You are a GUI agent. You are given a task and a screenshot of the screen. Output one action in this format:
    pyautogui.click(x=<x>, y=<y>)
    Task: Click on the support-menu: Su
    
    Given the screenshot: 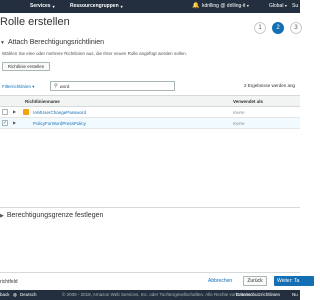 What is the action you would take?
    pyautogui.click(x=295, y=6)
    